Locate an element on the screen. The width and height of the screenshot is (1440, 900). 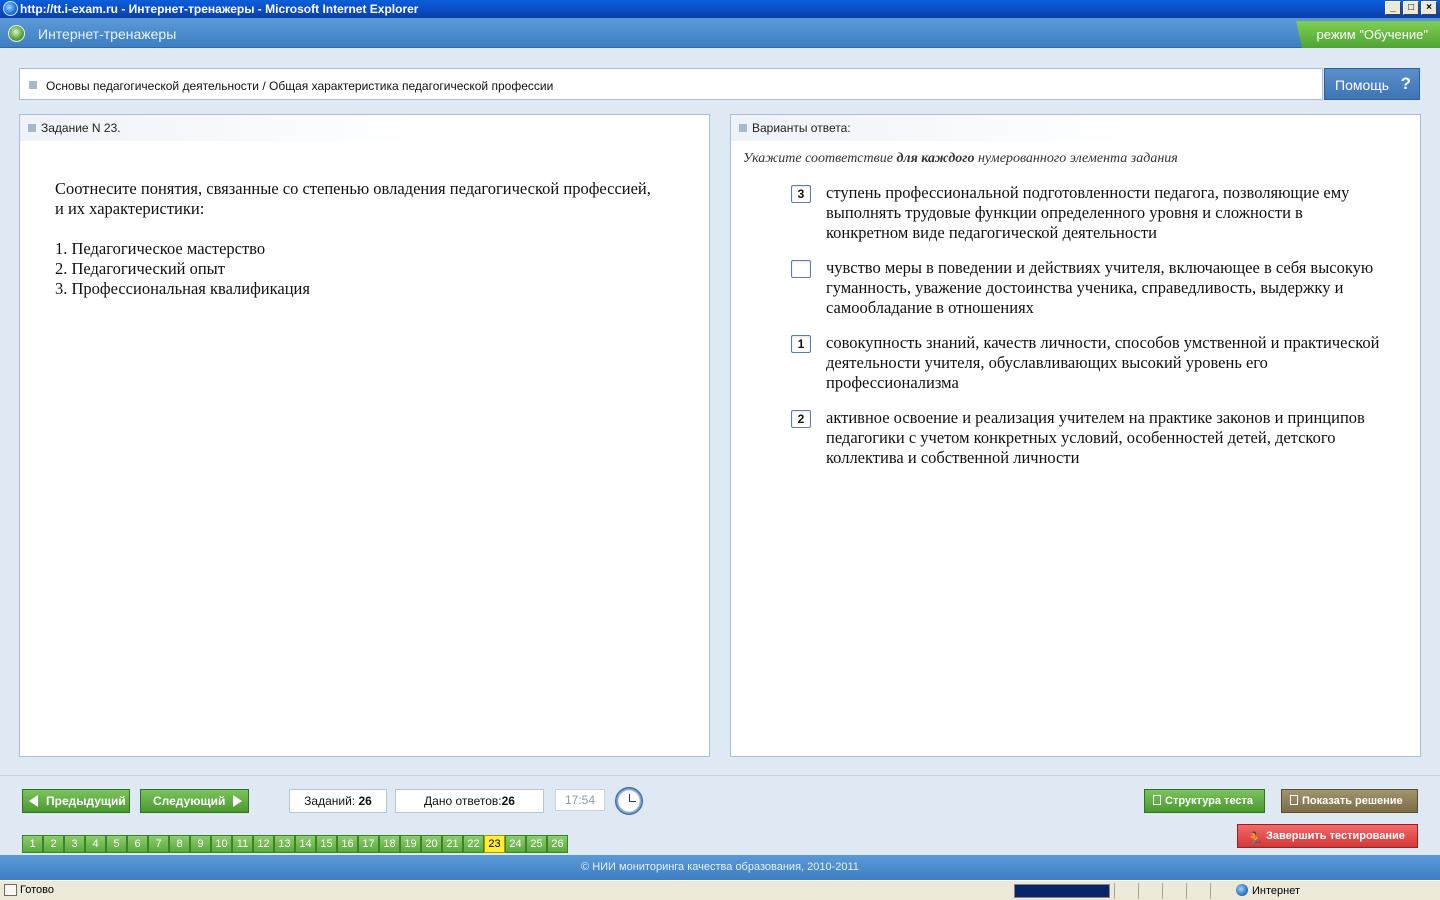
answers-panel-header: Варианты ответа: is located at coordinates (1075, 128).